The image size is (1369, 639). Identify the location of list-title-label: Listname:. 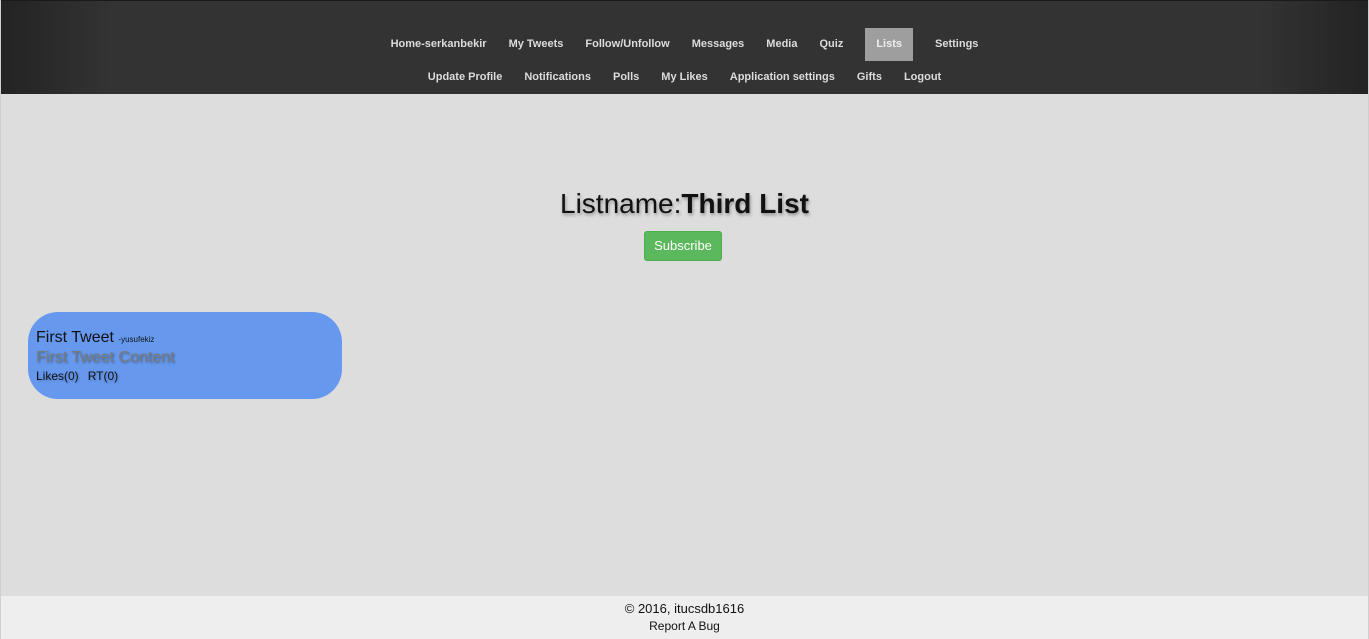
(621, 203).